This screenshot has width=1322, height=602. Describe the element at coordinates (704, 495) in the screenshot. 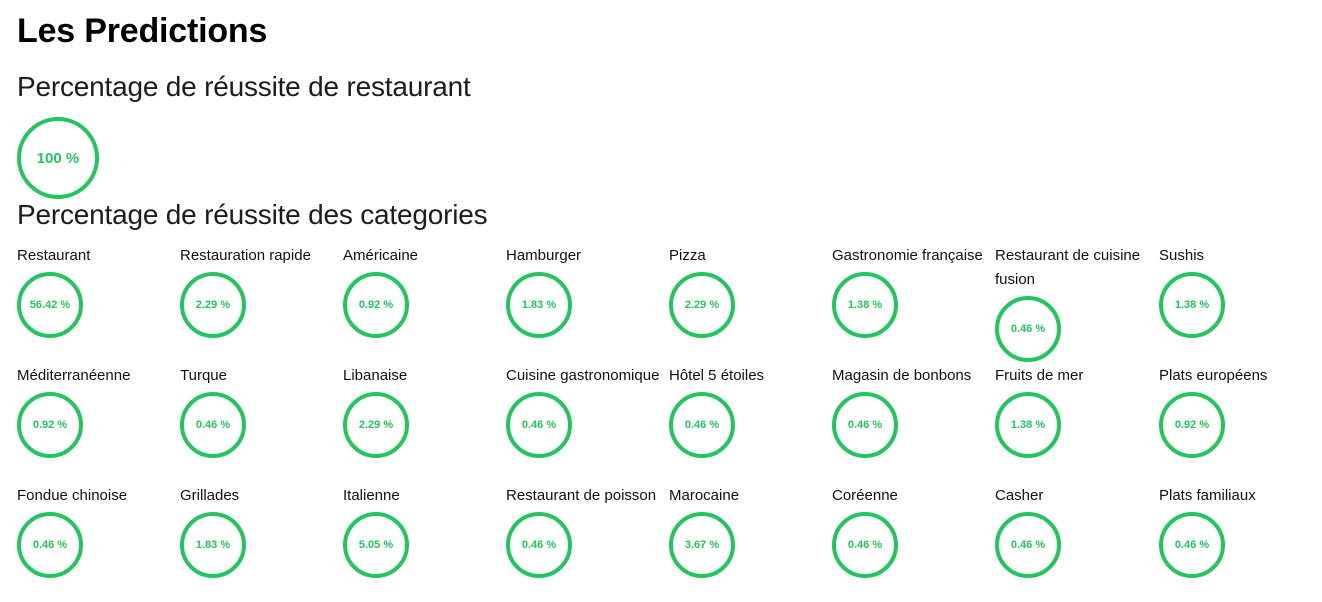

I see `category-label: Marocaine` at that location.